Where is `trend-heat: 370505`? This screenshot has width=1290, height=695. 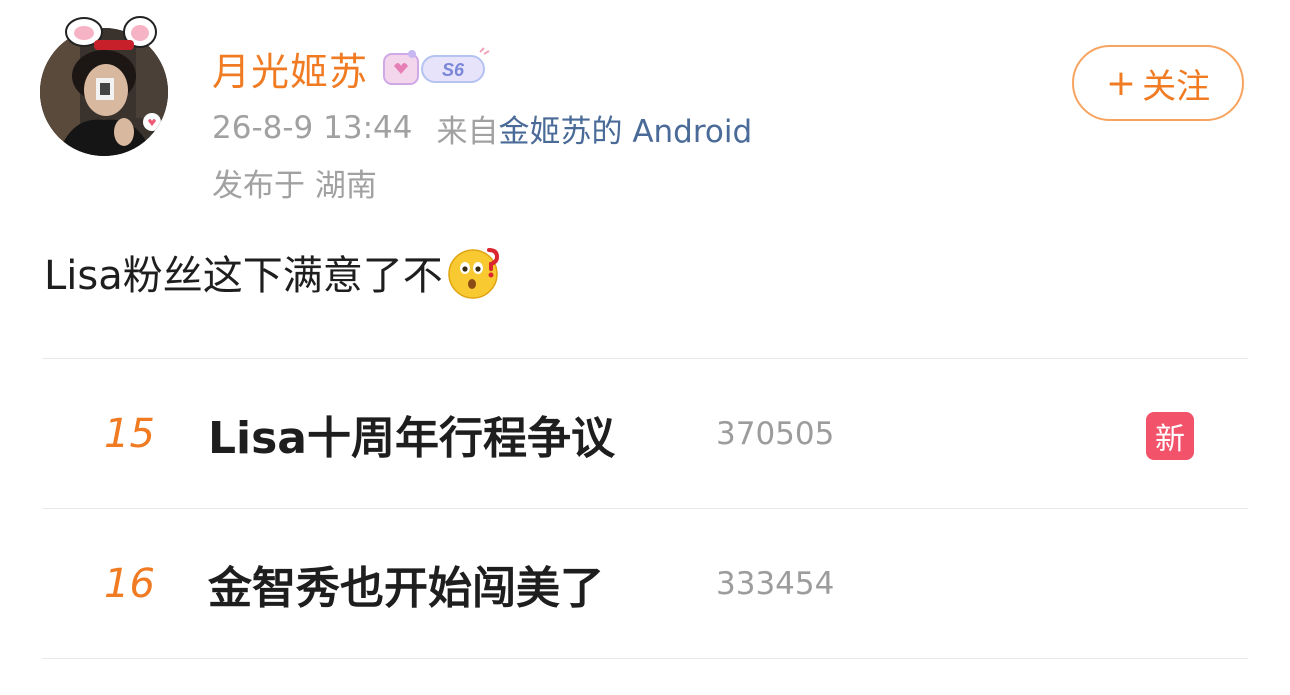 trend-heat: 370505 is located at coordinates (775, 434).